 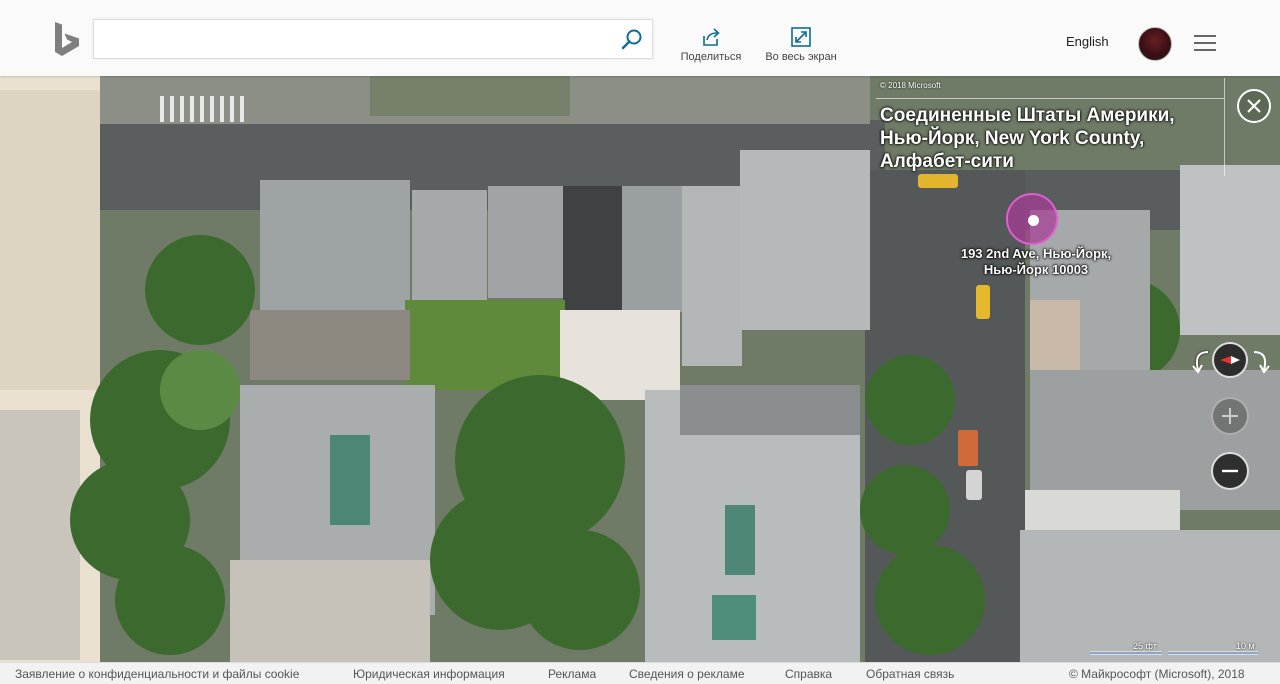 What do you see at coordinates (711, 37) in the screenshot?
I see `share-icon` at bounding box center [711, 37].